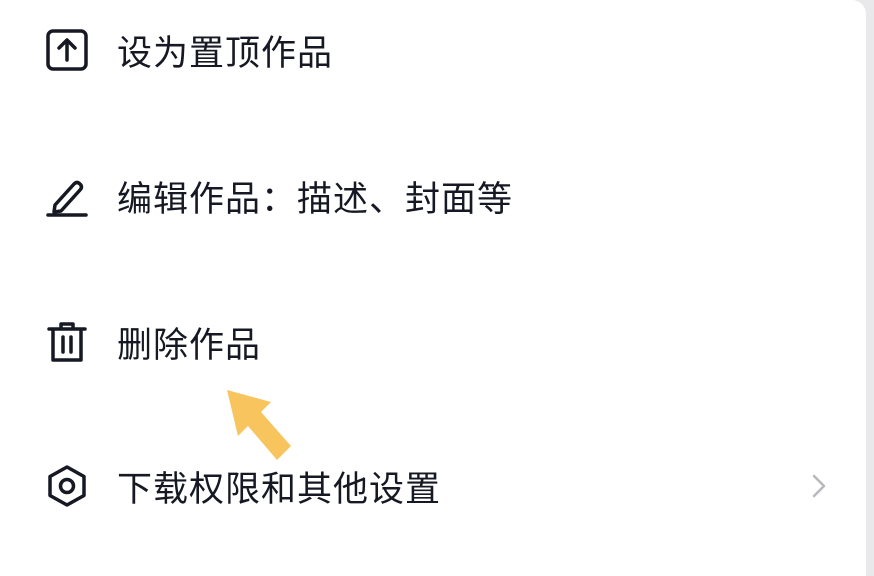 Image resolution: width=874 pixels, height=576 pixels. I want to click on menu-item-label: 编辑作品：描述、封面等, so click(315, 199).